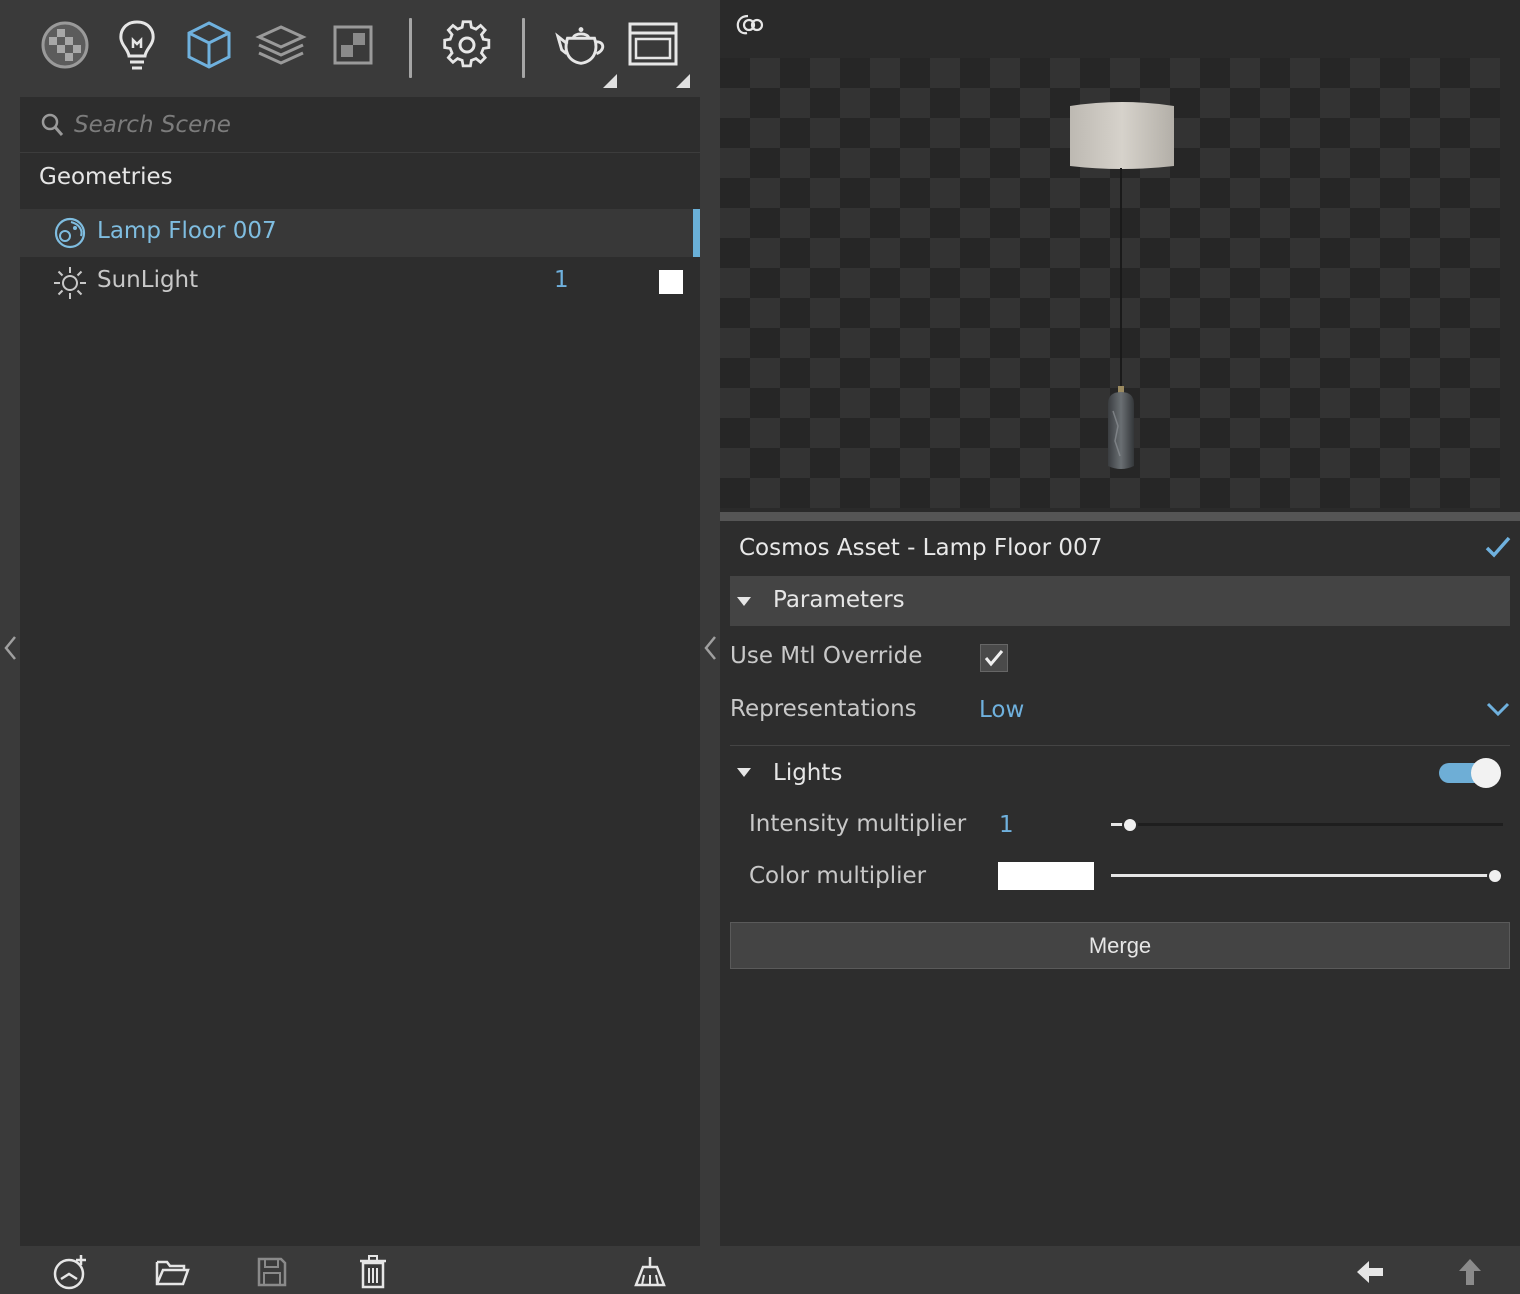 This screenshot has height=1294, width=1520. Describe the element at coordinates (838, 876) in the screenshot. I see `color-multiplier-label: Color multiplier` at that location.